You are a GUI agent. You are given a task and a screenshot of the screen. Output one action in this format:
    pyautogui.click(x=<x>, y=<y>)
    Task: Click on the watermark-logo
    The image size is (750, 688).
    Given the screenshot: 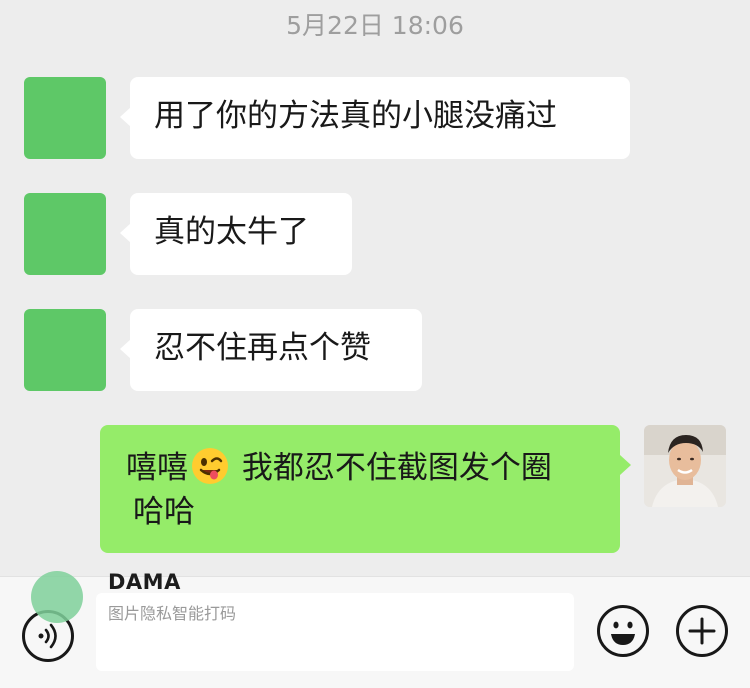 What is the action you would take?
    pyautogui.click(x=57, y=597)
    